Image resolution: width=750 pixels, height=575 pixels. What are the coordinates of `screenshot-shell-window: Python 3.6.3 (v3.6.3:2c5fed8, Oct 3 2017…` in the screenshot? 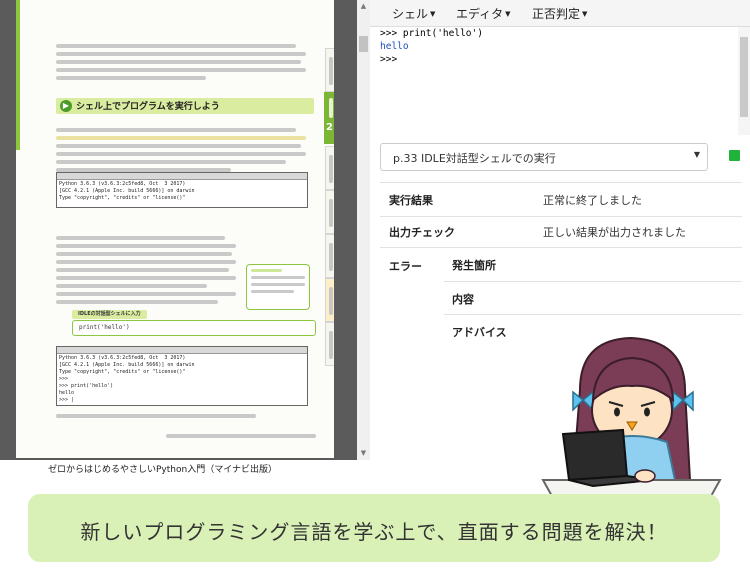 It's located at (182, 190).